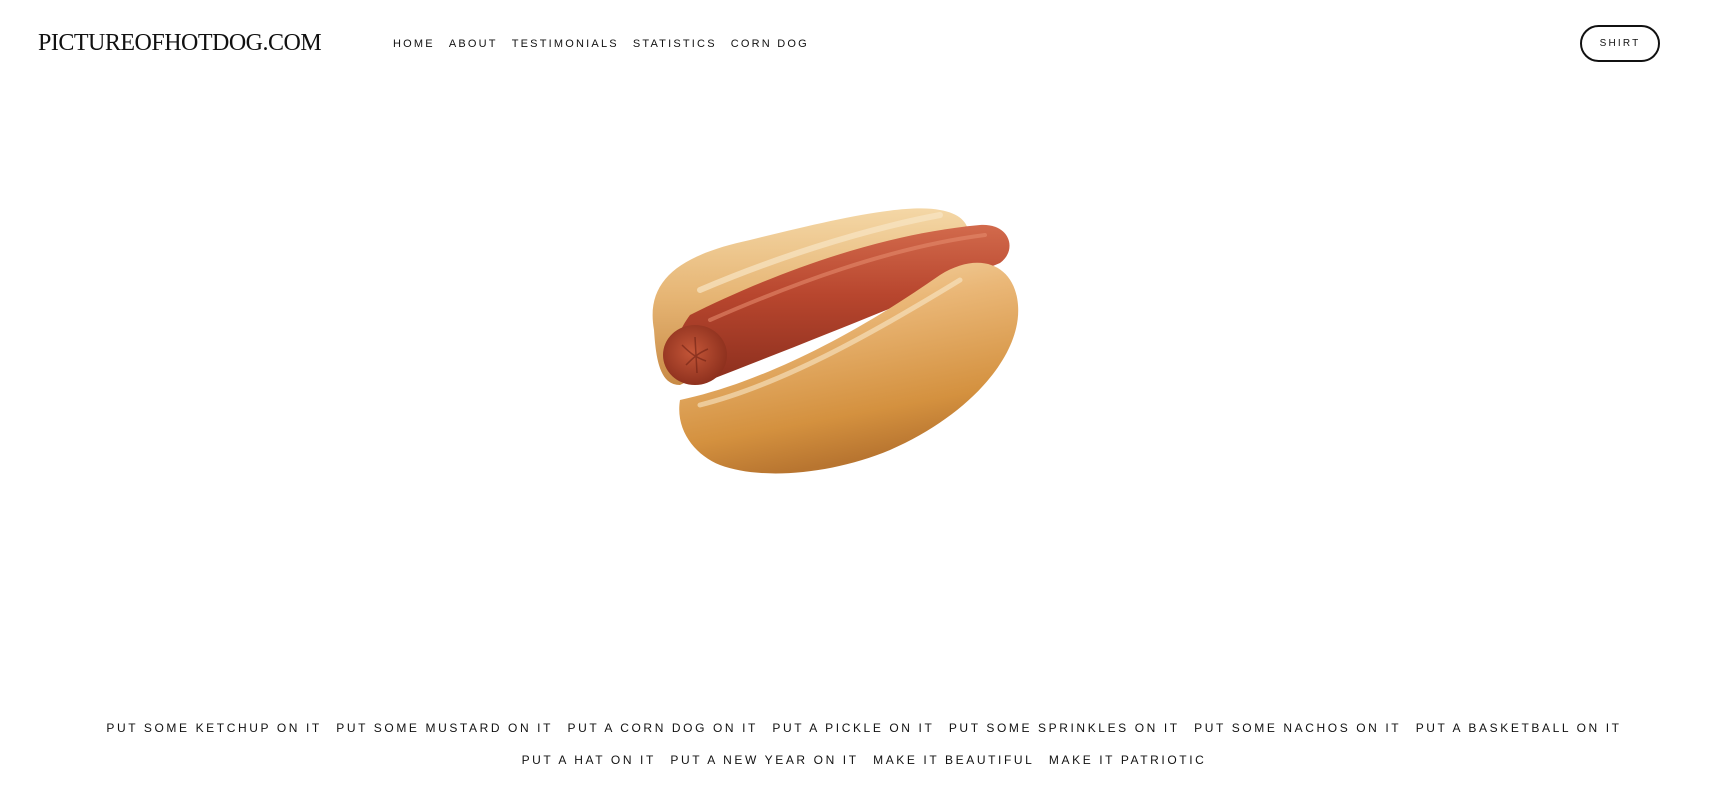 Image resolution: width=1728 pixels, height=795 pixels. Describe the element at coordinates (1064, 728) in the screenshot. I see `link-sprinkles: PUT SOME SPRINKLES ON IT` at that location.